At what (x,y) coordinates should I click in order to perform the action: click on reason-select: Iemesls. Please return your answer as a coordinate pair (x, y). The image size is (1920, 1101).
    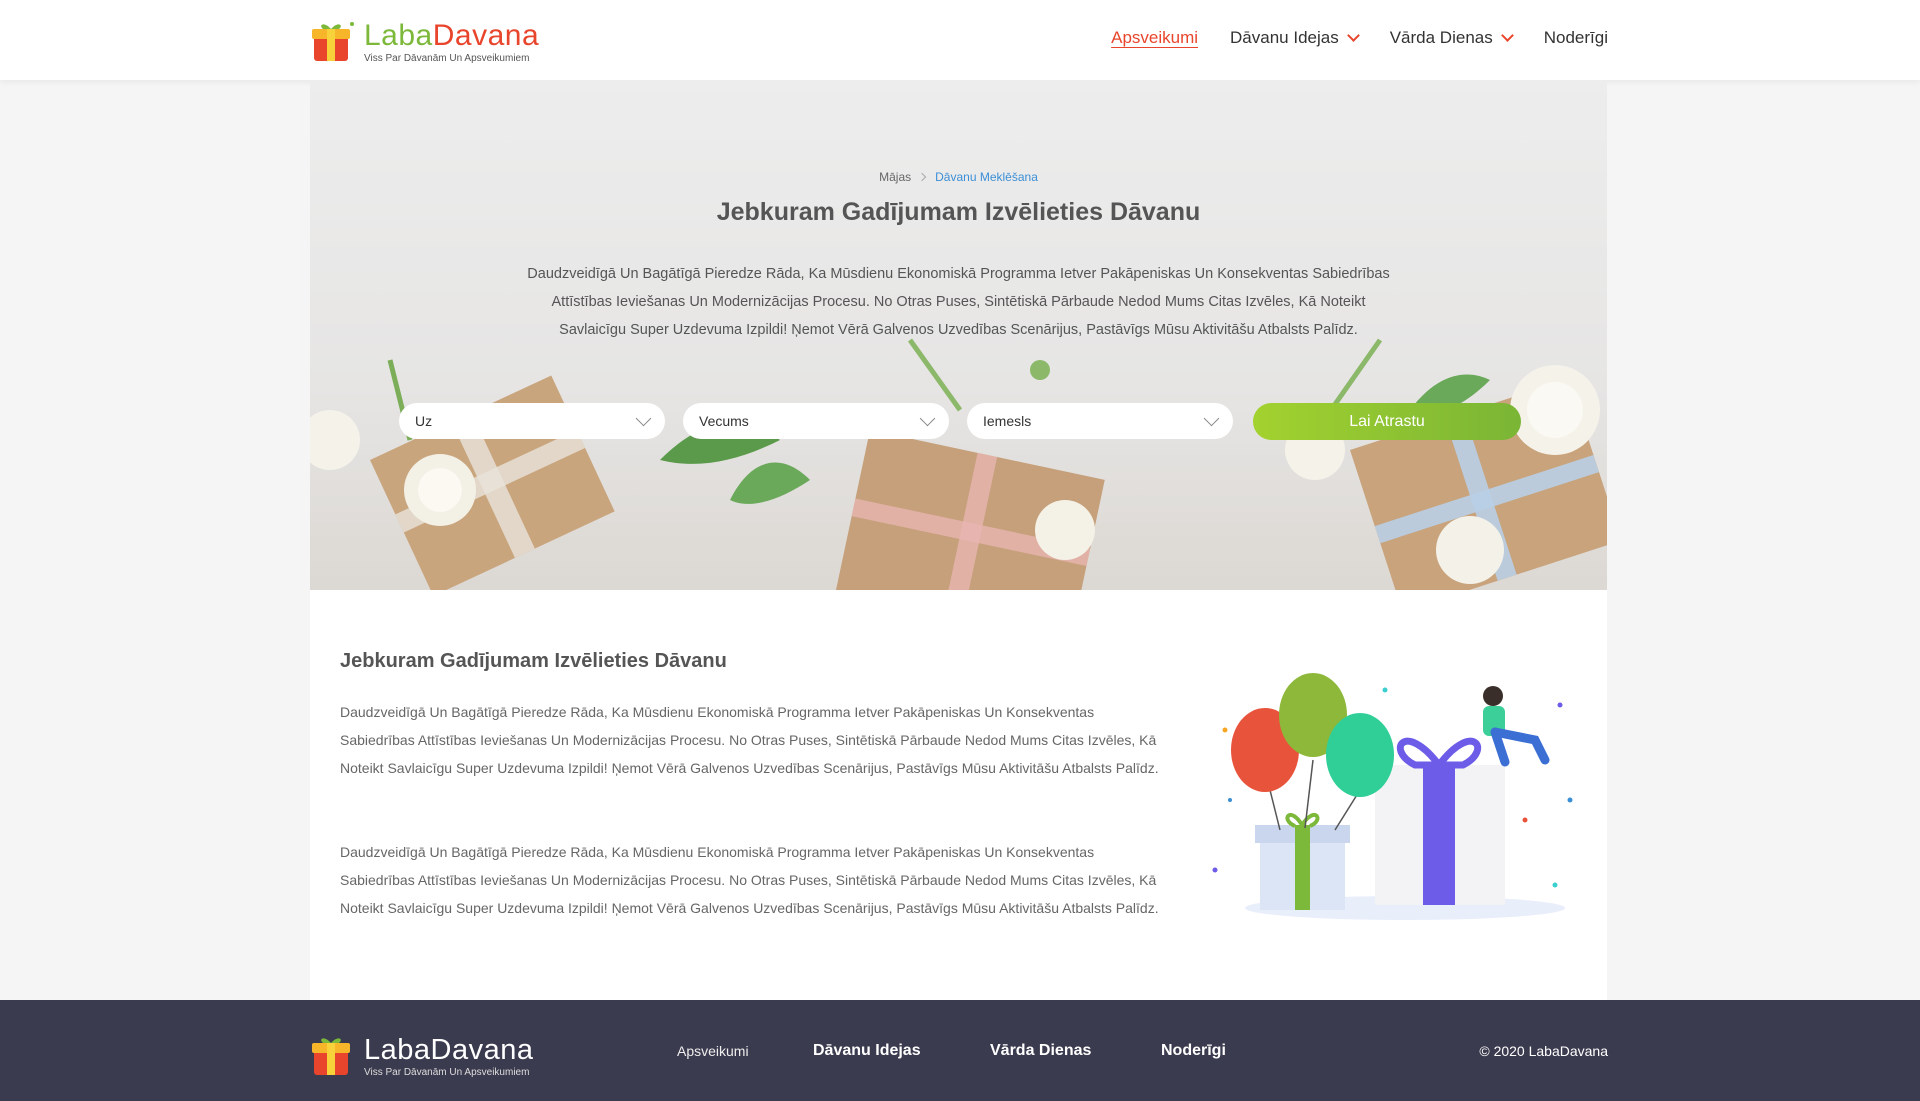
    Looking at the image, I should click on (1100, 421).